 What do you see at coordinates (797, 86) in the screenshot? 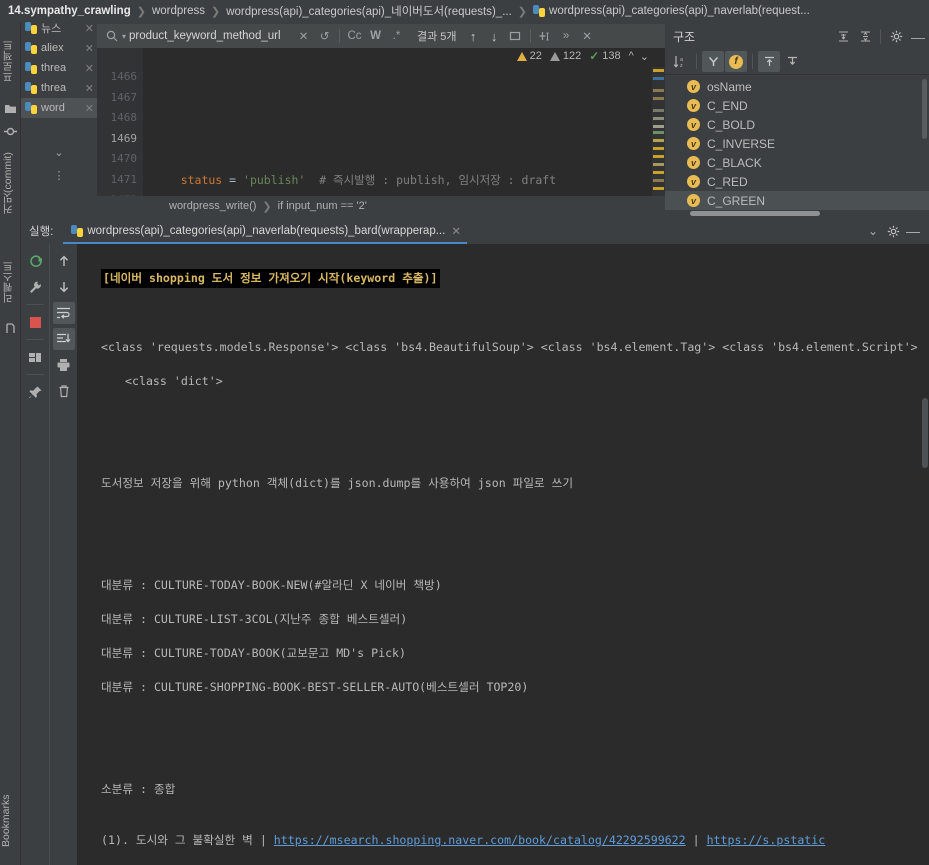
I see `structure-item: v osName` at bounding box center [797, 86].